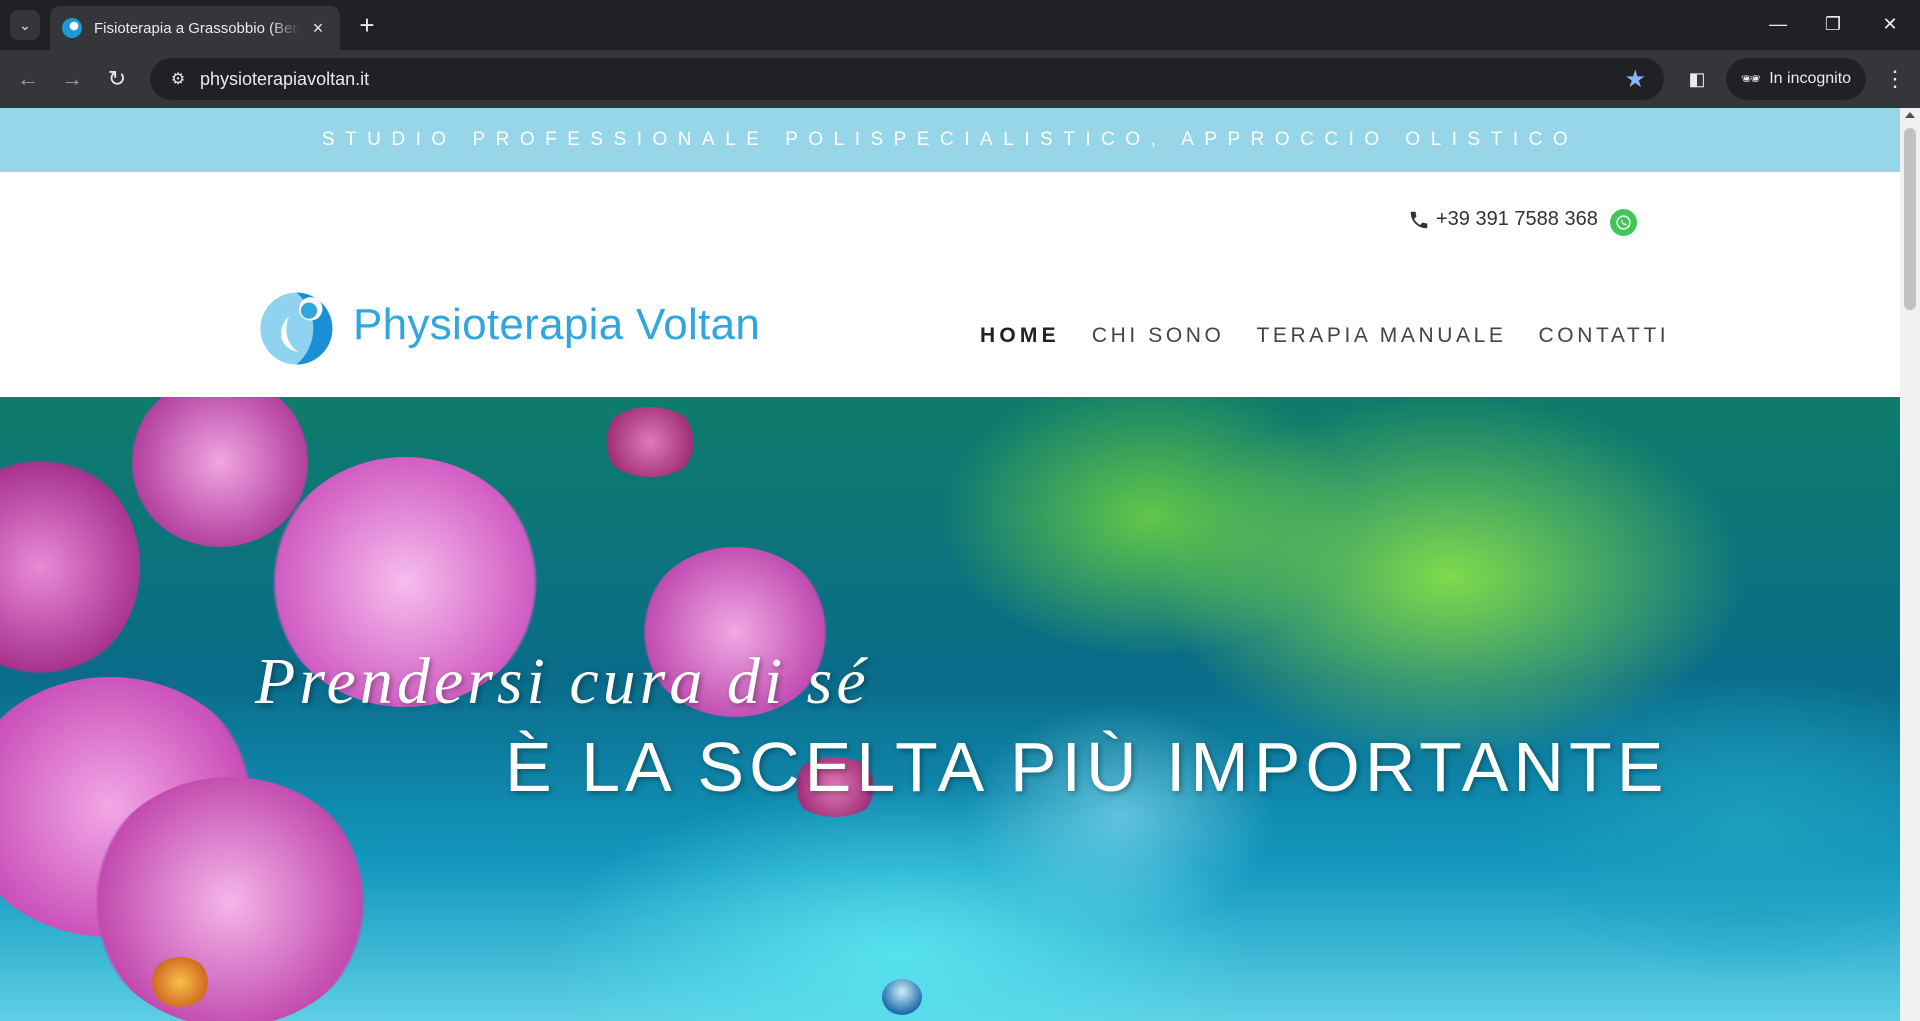  I want to click on browser-tab: Fisioterapia a Grassobbio (Bergamo) ×, so click(195, 28).